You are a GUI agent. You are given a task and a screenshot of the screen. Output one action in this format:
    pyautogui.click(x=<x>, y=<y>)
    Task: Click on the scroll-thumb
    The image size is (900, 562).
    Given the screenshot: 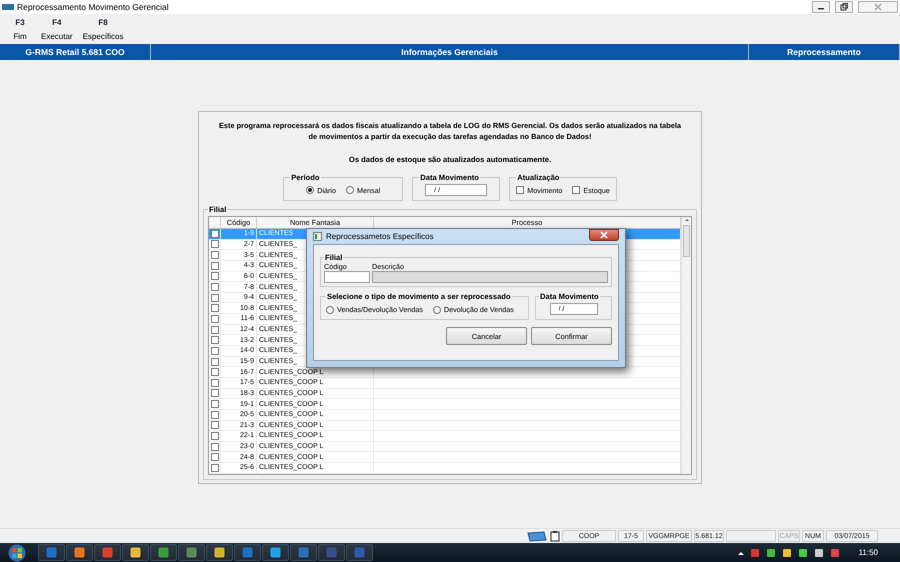 What is the action you would take?
    pyautogui.click(x=686, y=241)
    